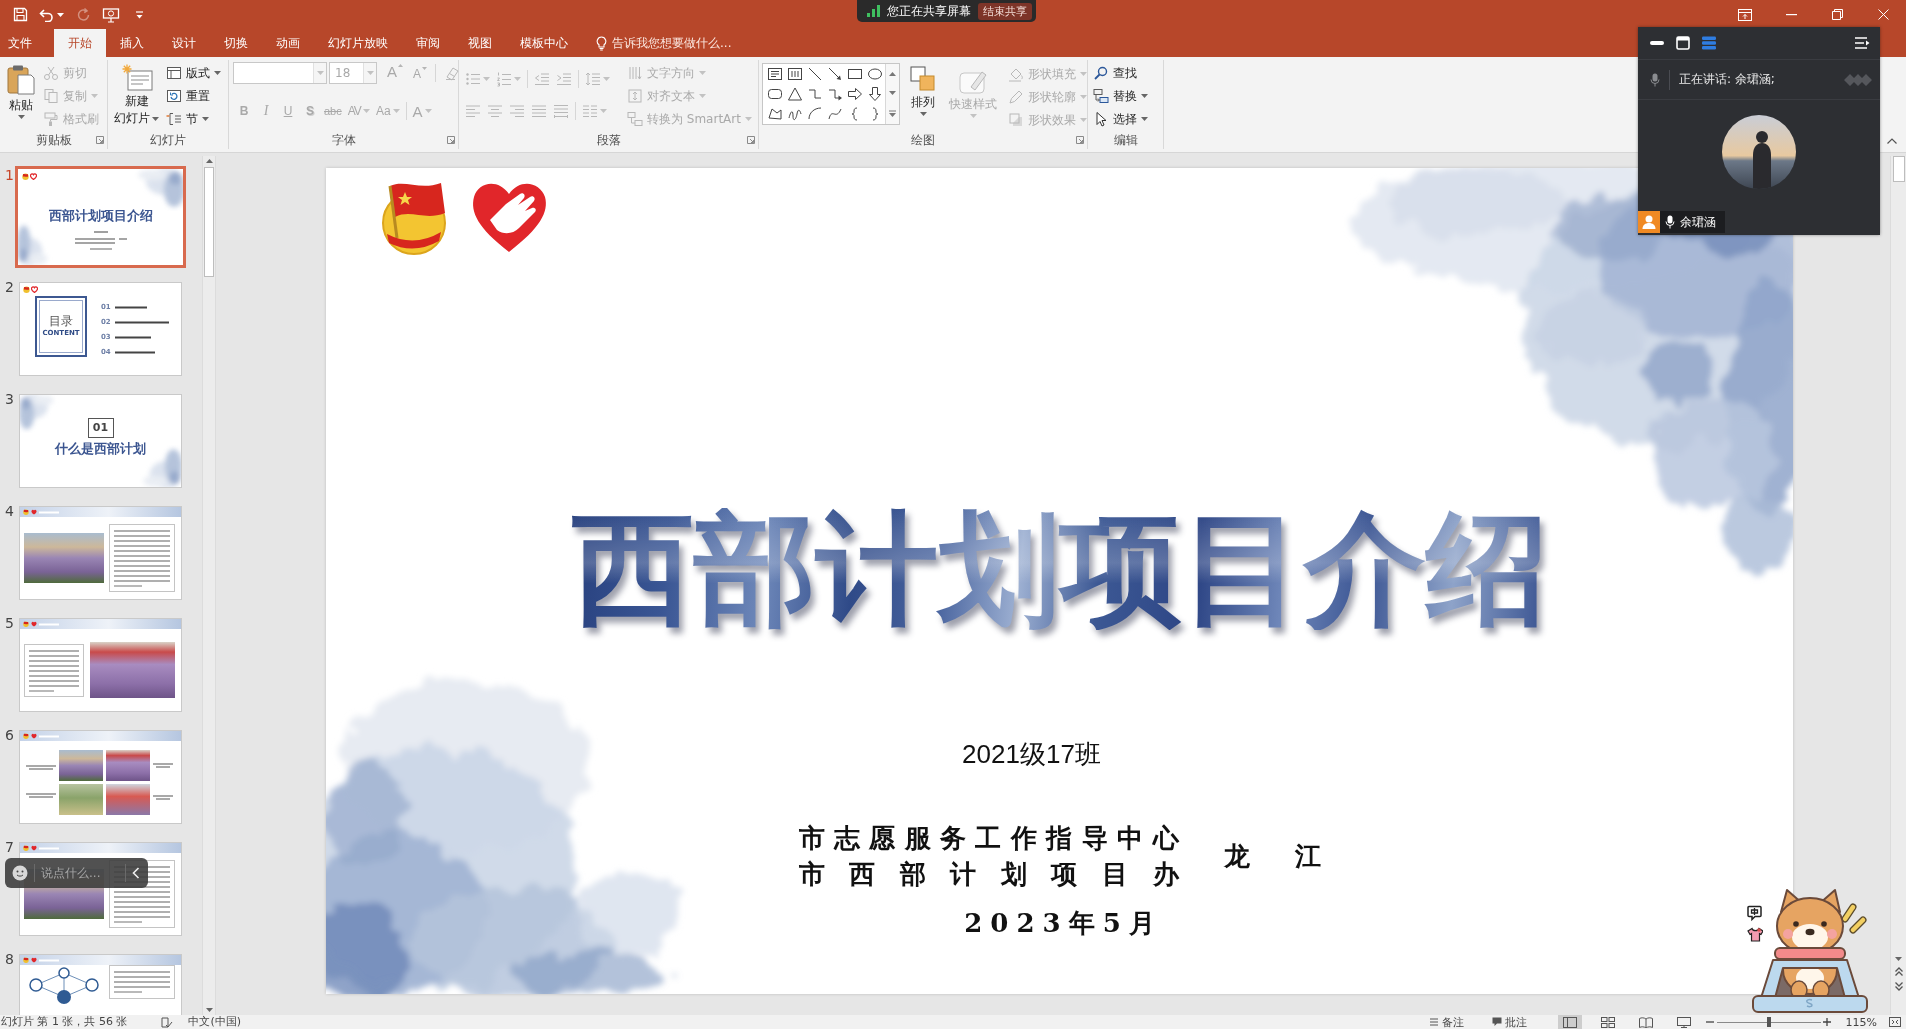 The height and width of the screenshot is (1029, 1906). What do you see at coordinates (9, 735) in the screenshot?
I see `slide-number: 6` at bounding box center [9, 735].